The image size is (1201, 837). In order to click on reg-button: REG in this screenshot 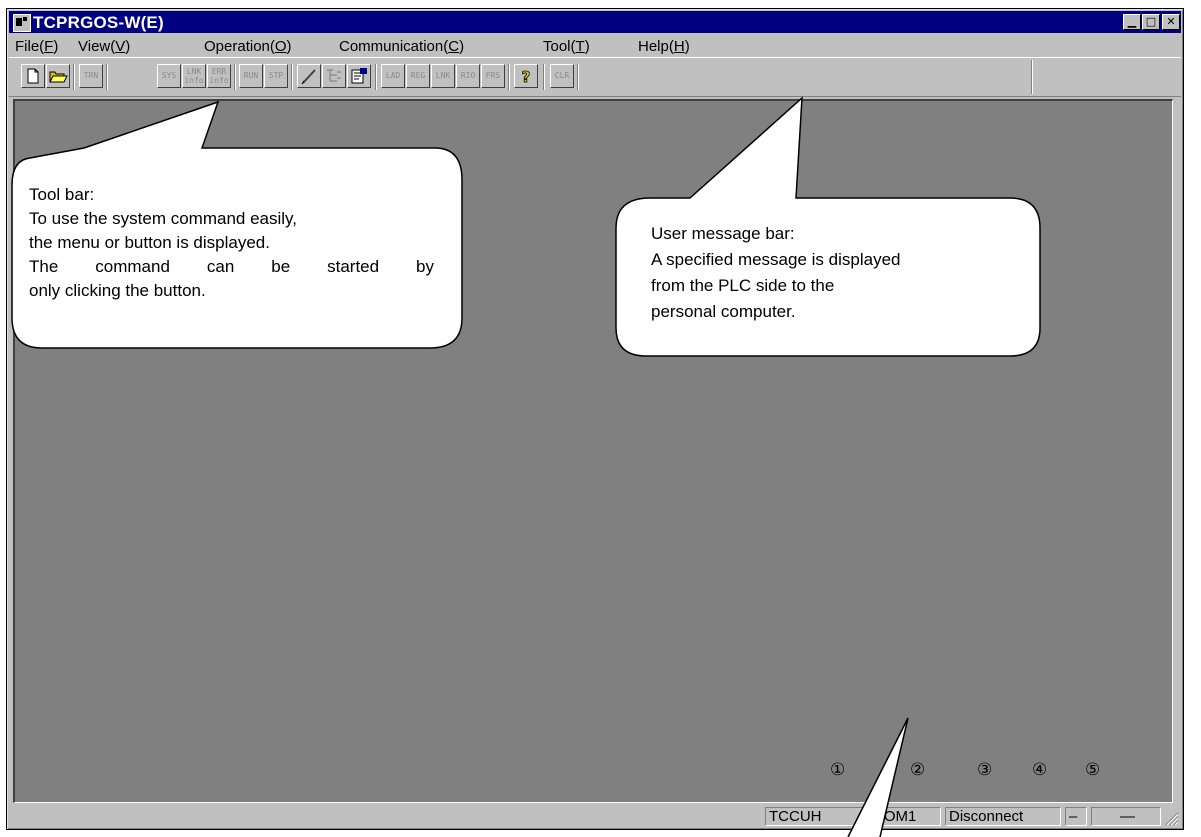, I will do `click(418, 76)`.